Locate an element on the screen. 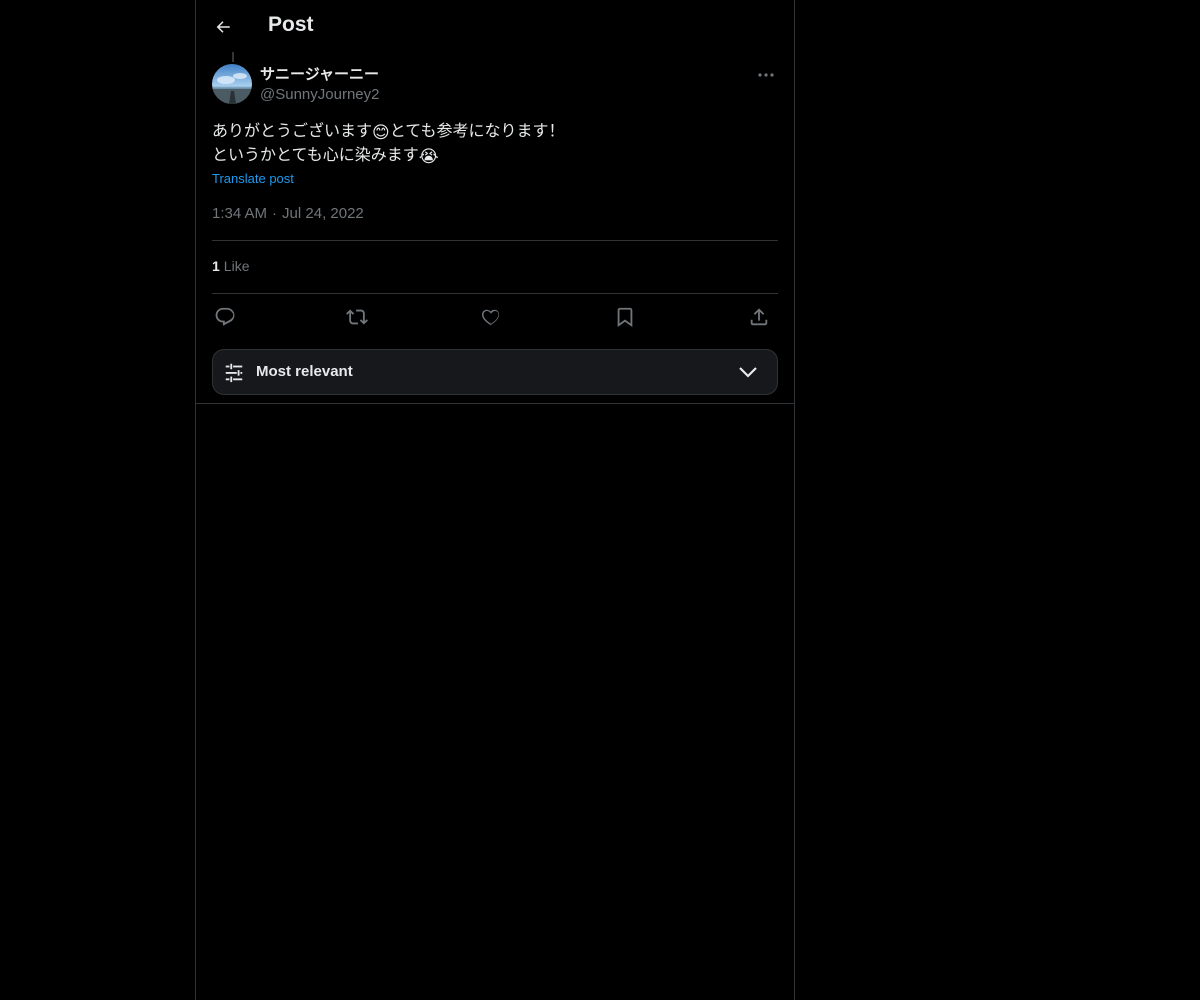  bookmark-icon is located at coordinates (625, 317).